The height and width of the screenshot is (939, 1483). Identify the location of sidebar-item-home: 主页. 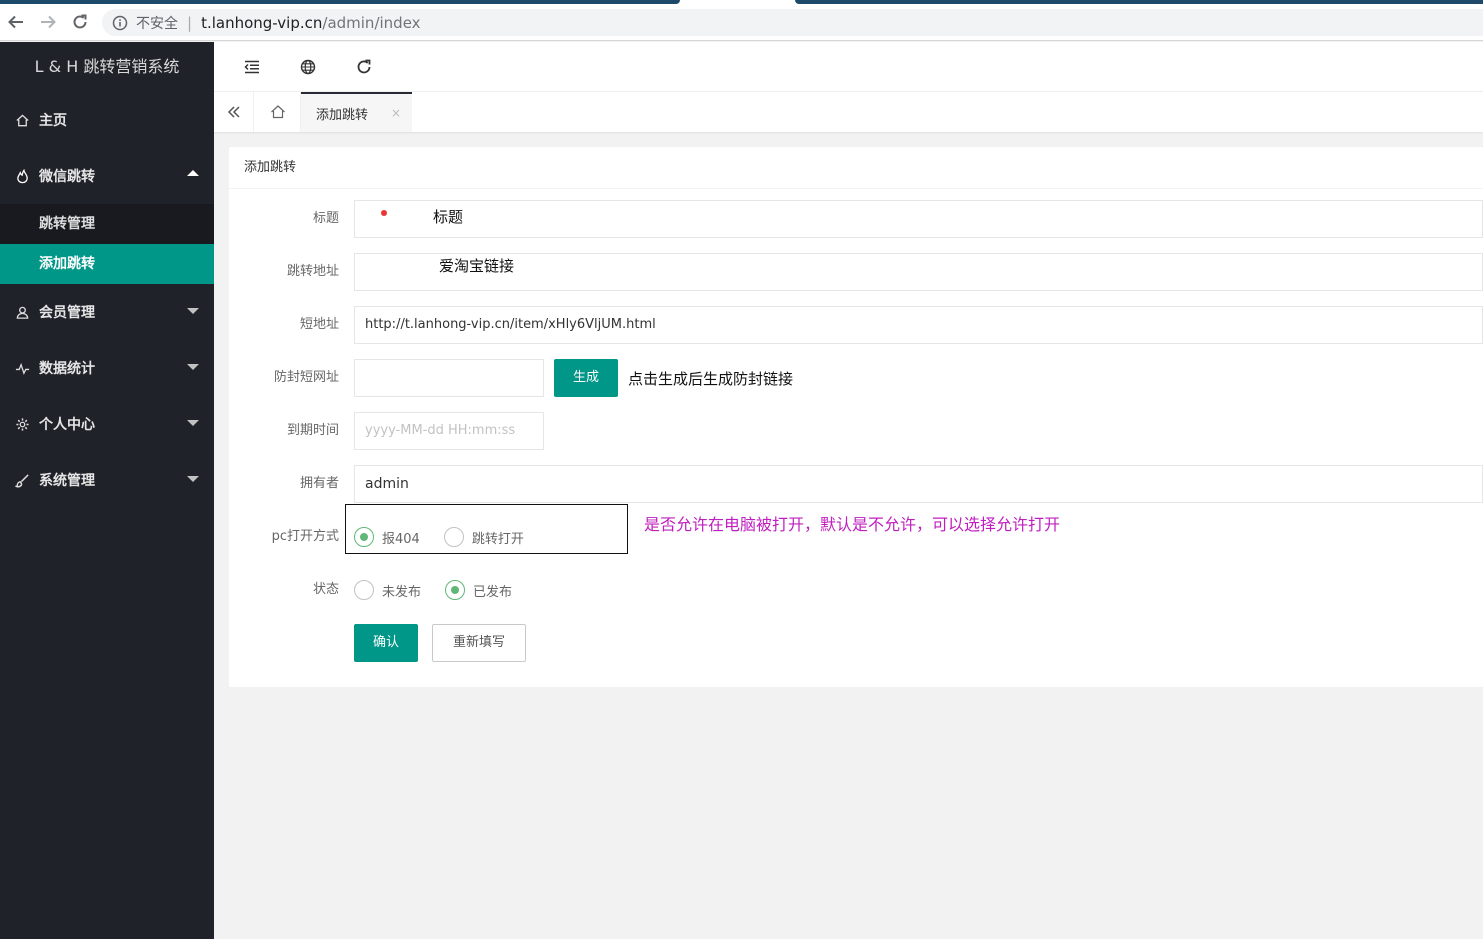
(107, 120).